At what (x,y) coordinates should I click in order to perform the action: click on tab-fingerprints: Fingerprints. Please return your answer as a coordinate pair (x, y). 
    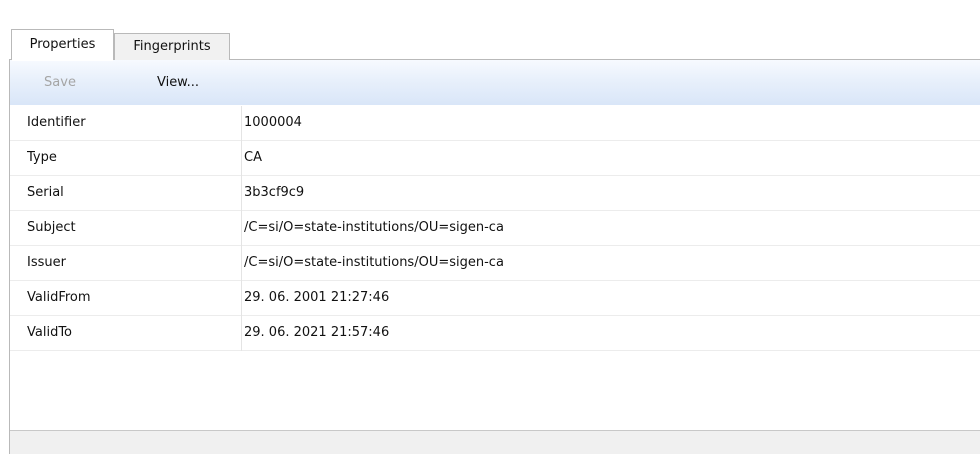
    Looking at the image, I should click on (172, 46).